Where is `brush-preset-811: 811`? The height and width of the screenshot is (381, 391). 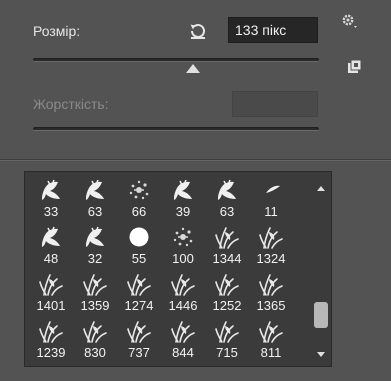
brush-preset-811: 811 is located at coordinates (271, 338).